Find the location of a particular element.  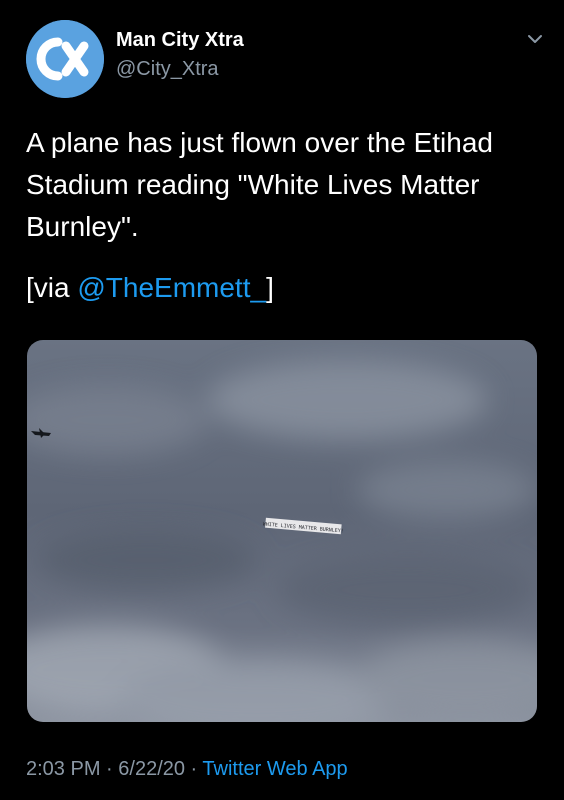

tweet-meta: 2:03 PM · 6/22/20 · Twitter Web App is located at coordinates (187, 769).